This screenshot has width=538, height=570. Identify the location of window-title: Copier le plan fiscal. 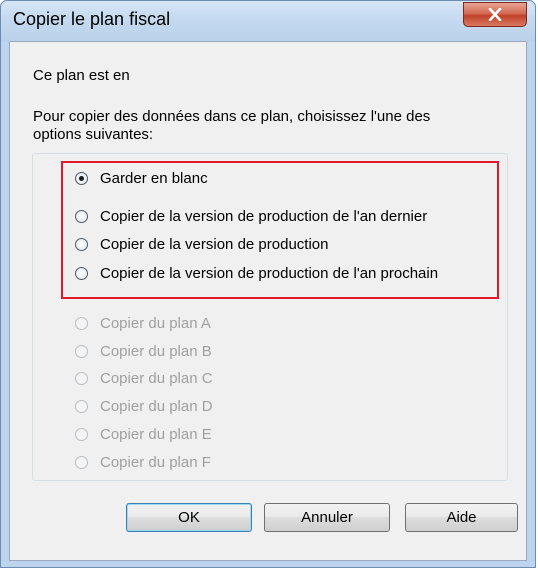
(92, 19).